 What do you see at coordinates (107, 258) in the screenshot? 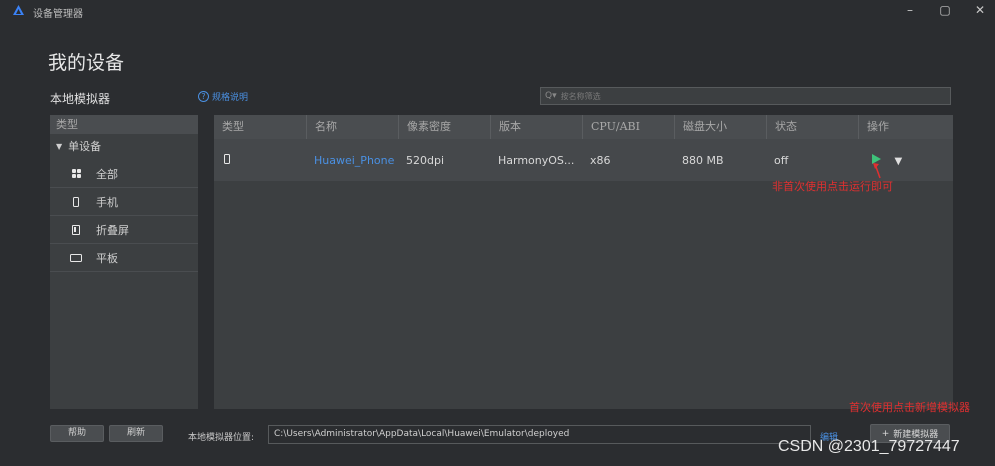
I see `sidebar-item-label: 平板` at bounding box center [107, 258].